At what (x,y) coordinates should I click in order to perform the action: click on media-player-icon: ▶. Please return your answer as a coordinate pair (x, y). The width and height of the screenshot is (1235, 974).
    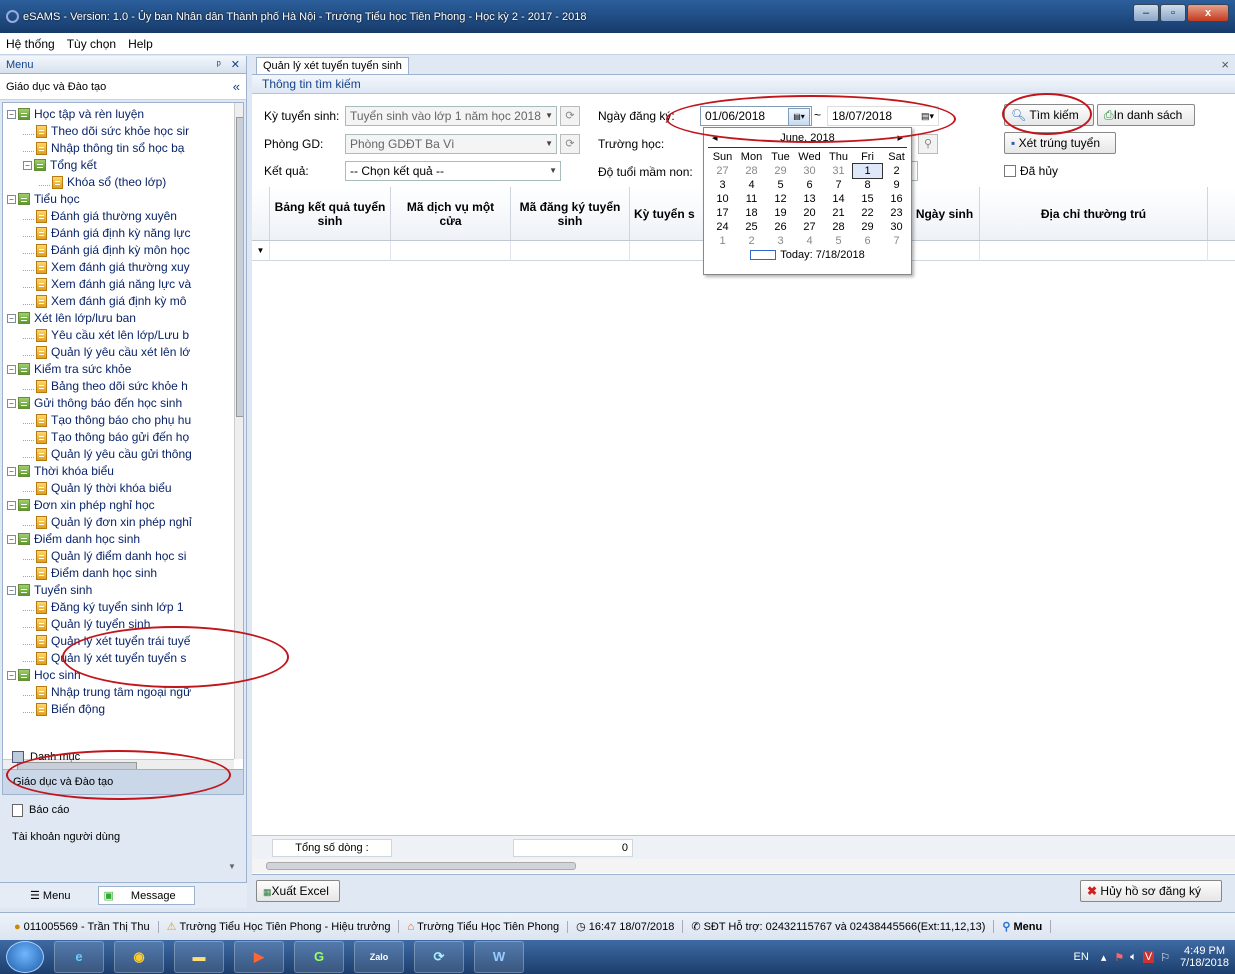
    Looking at the image, I should click on (259, 957).